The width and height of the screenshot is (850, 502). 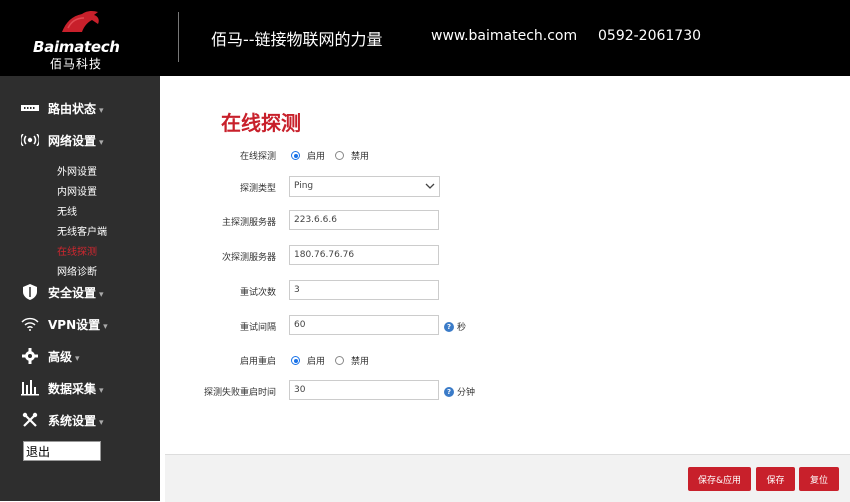 What do you see at coordinates (364, 390) in the screenshot?
I see `reboot-time-input` at bounding box center [364, 390].